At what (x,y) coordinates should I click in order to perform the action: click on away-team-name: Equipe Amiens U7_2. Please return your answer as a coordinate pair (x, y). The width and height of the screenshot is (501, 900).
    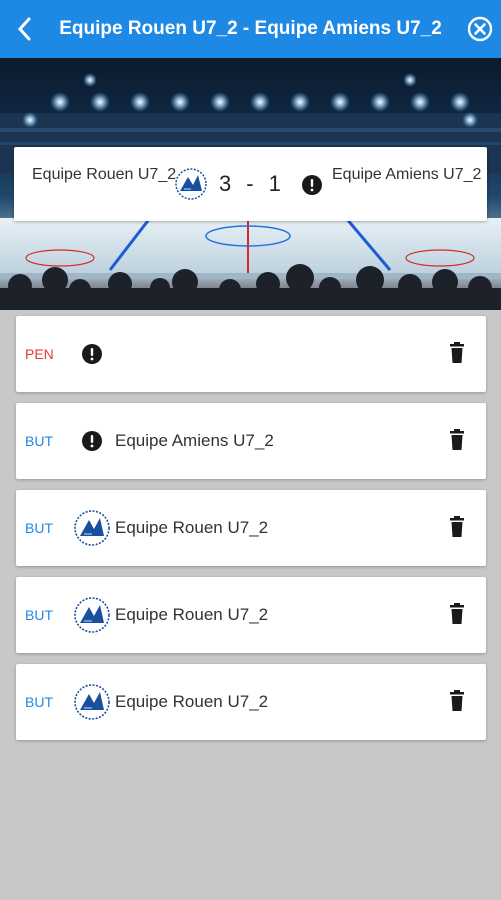
    Looking at the image, I should click on (407, 174).